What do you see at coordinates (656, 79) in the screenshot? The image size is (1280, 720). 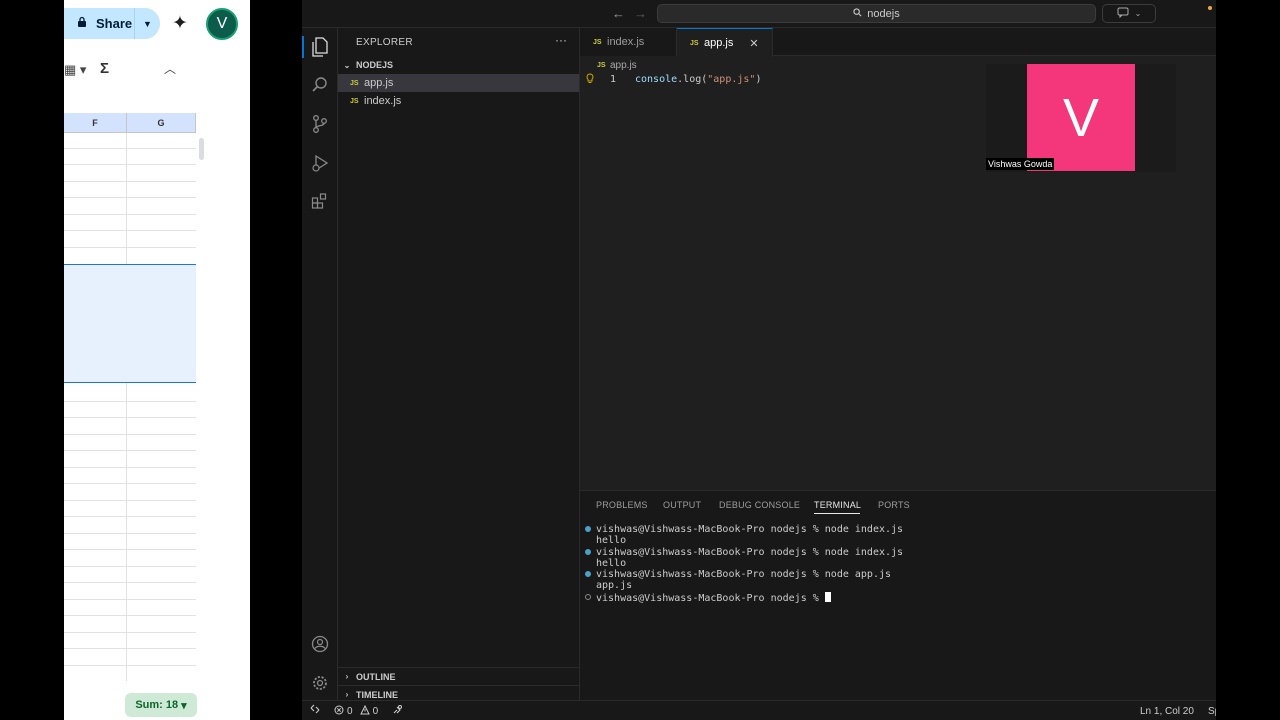 I see `code-object: console` at bounding box center [656, 79].